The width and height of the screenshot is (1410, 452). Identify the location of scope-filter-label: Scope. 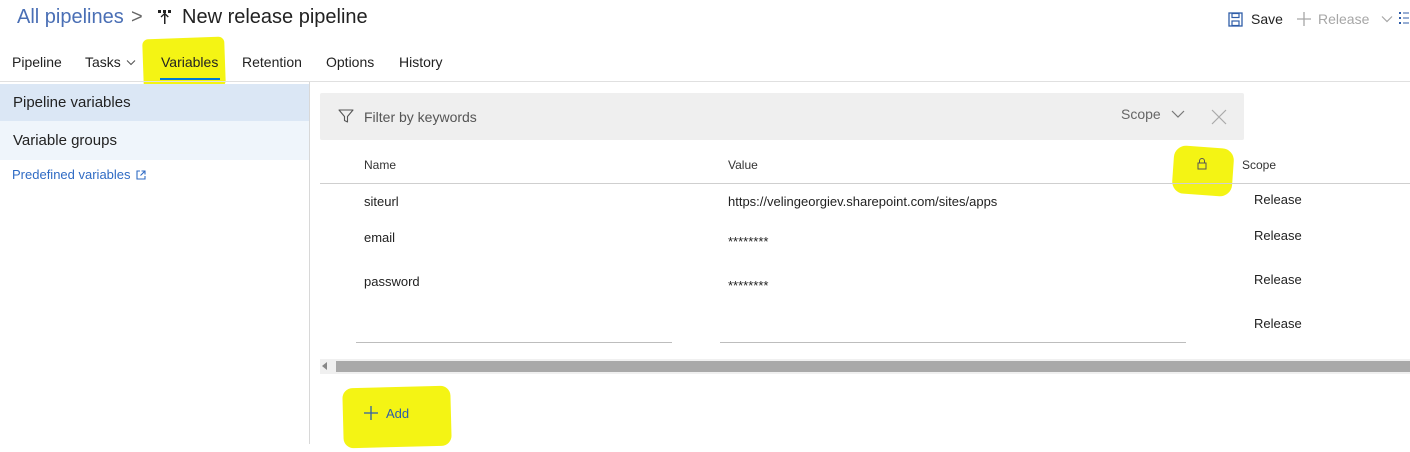
(1141, 114).